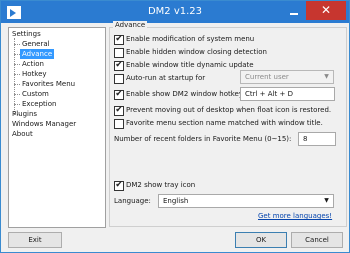 The width and height of the screenshot is (350, 253). What do you see at coordinates (317, 240) in the screenshot?
I see `cancel-button: Cancel` at bounding box center [317, 240].